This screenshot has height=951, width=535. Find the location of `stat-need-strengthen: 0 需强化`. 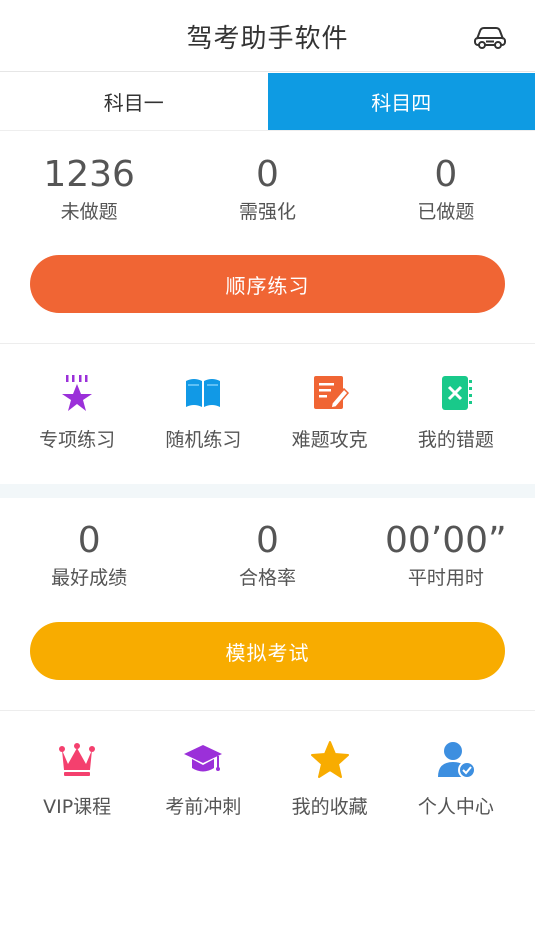

stat-need-strengthen: 0 需强化 is located at coordinates (267, 189).